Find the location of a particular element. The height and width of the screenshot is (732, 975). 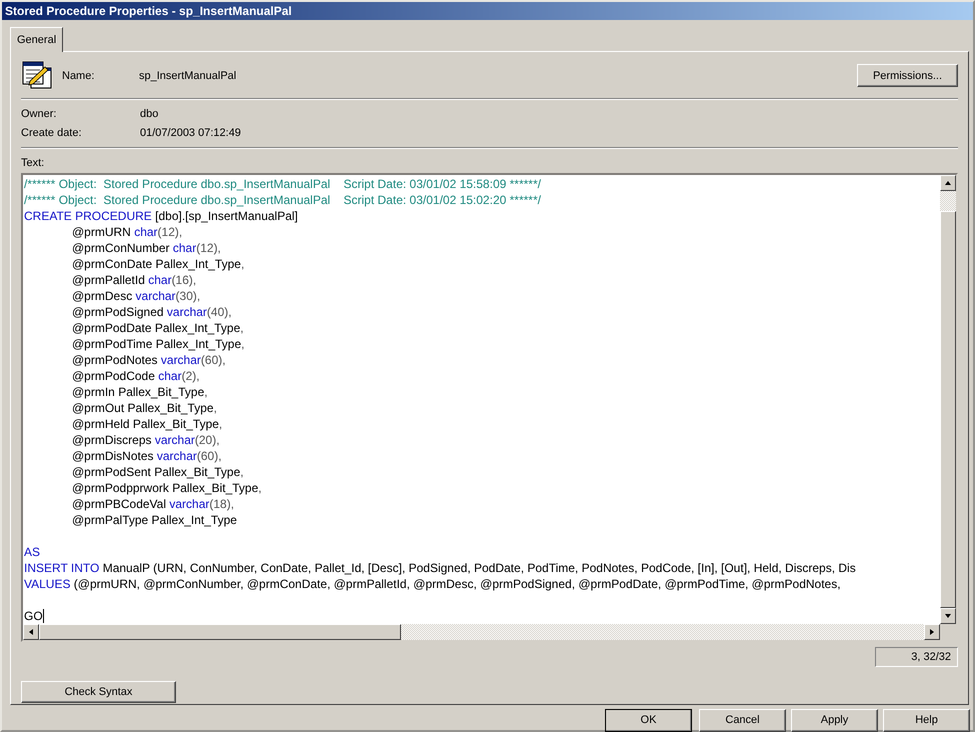

code-keyword: CREATE PROCEDURE is located at coordinates (88, 216).